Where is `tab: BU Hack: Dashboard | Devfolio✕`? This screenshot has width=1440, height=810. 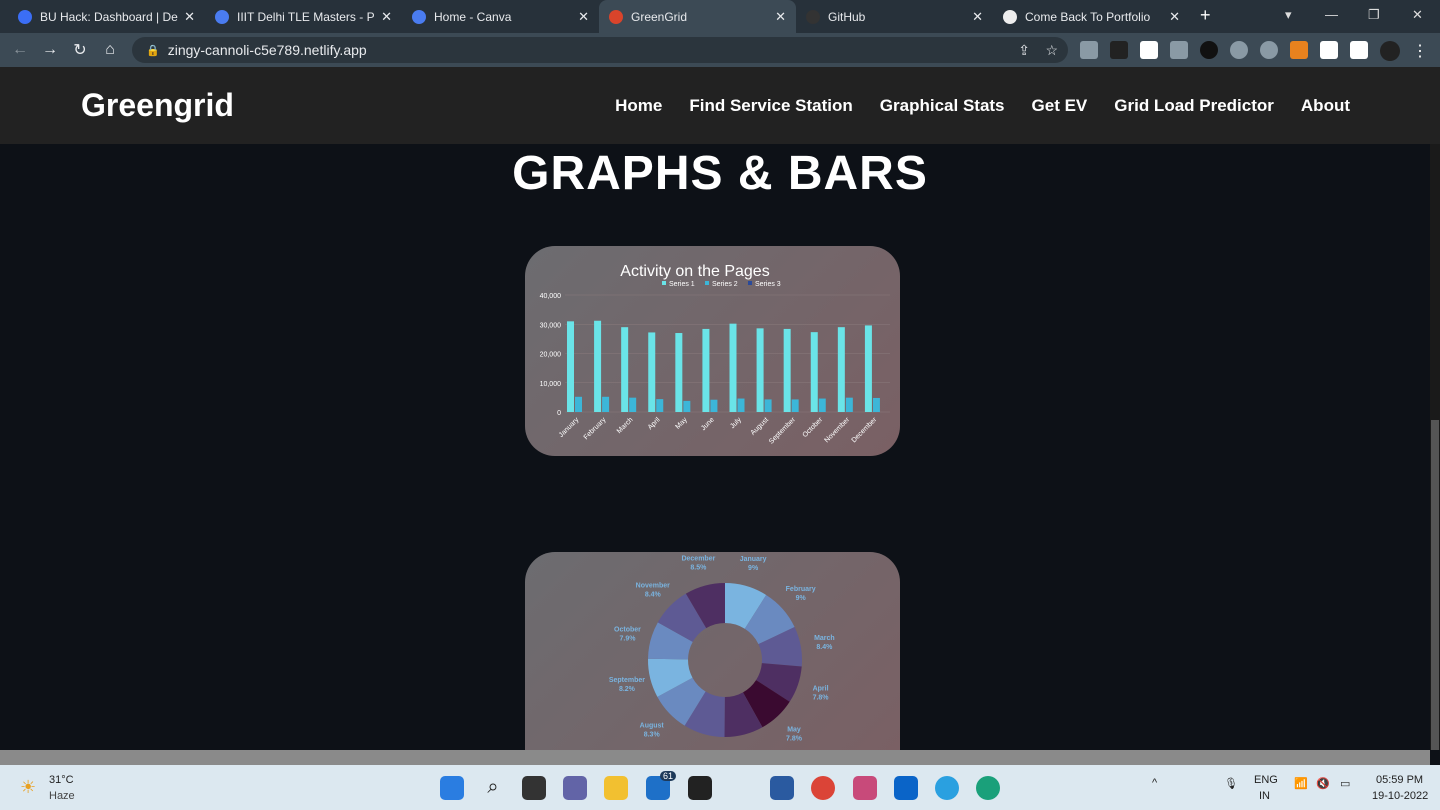 tab: BU Hack: Dashboard | Devfolio✕ is located at coordinates (106, 16).